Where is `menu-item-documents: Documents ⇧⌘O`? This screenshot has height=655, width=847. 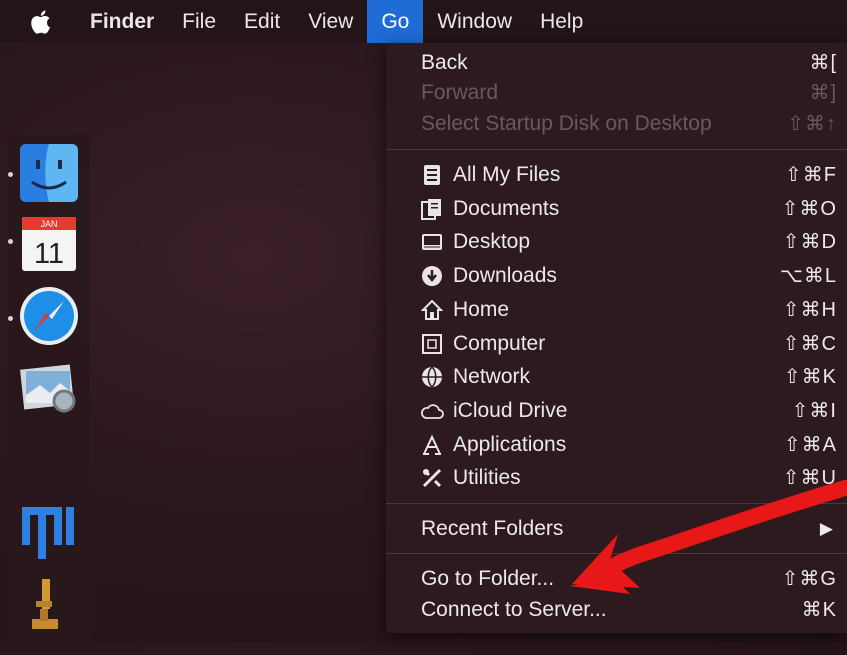 menu-item-documents: Documents ⇧⌘O is located at coordinates (616, 208).